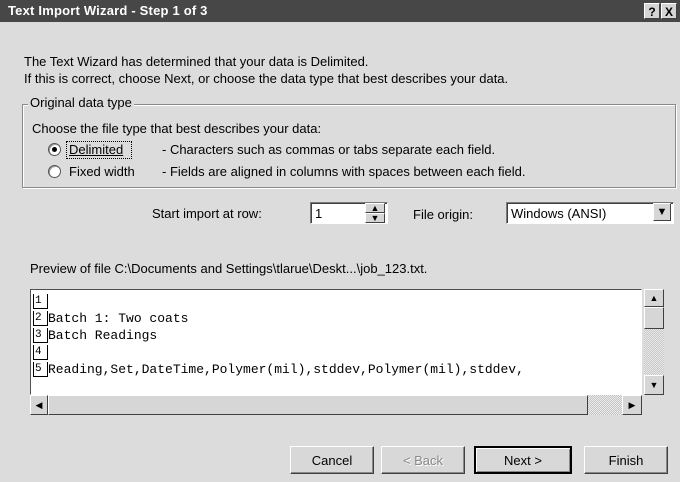 The height and width of the screenshot is (482, 680). I want to click on radio-selected-dot, so click(54, 149).